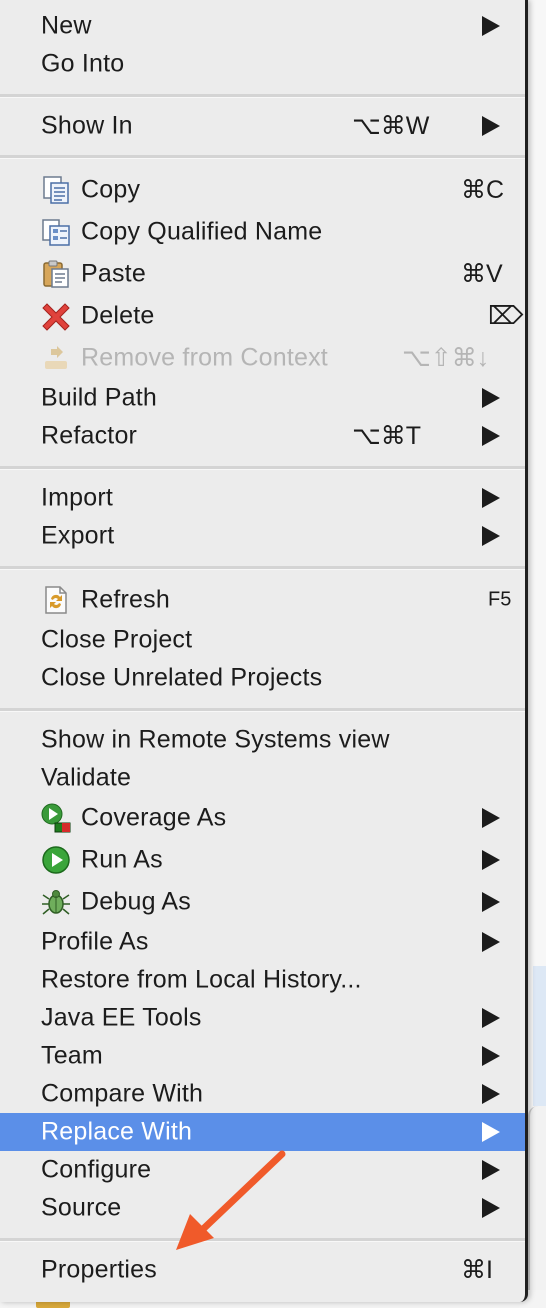 The width and height of the screenshot is (546, 1308). Describe the element at coordinates (202, 231) in the screenshot. I see `menu-item-label: Copy Qualified Name` at that location.